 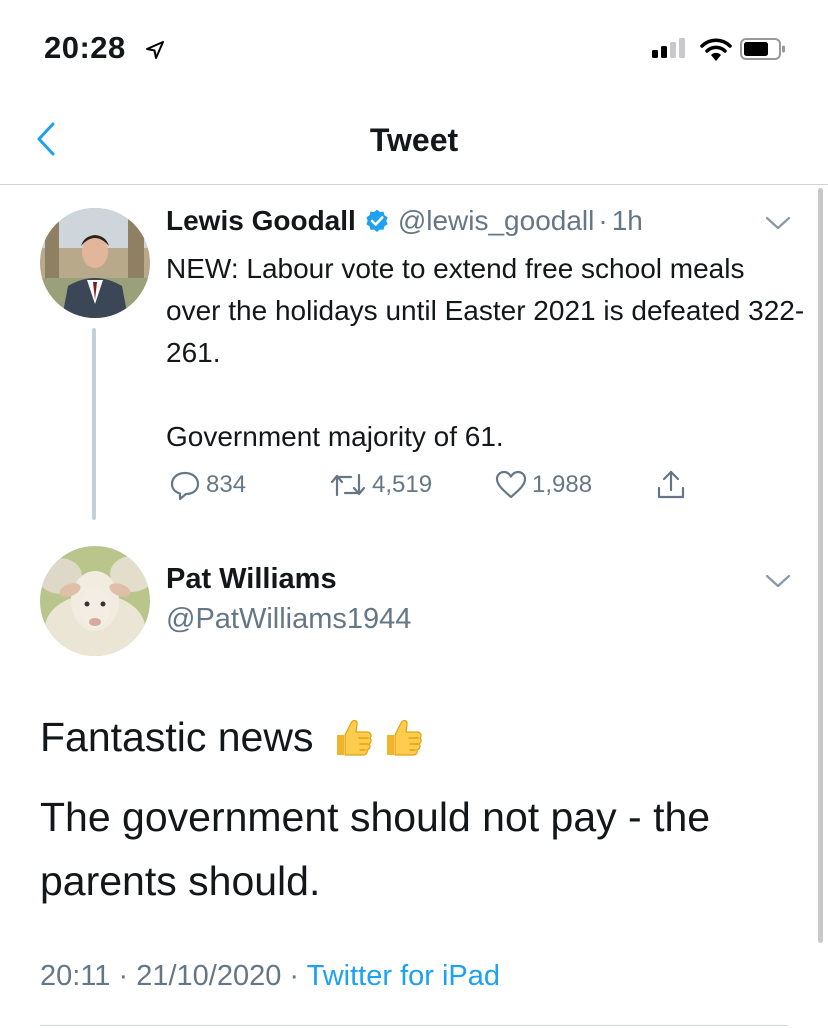 I want to click on reply-icon, so click(x=185, y=486).